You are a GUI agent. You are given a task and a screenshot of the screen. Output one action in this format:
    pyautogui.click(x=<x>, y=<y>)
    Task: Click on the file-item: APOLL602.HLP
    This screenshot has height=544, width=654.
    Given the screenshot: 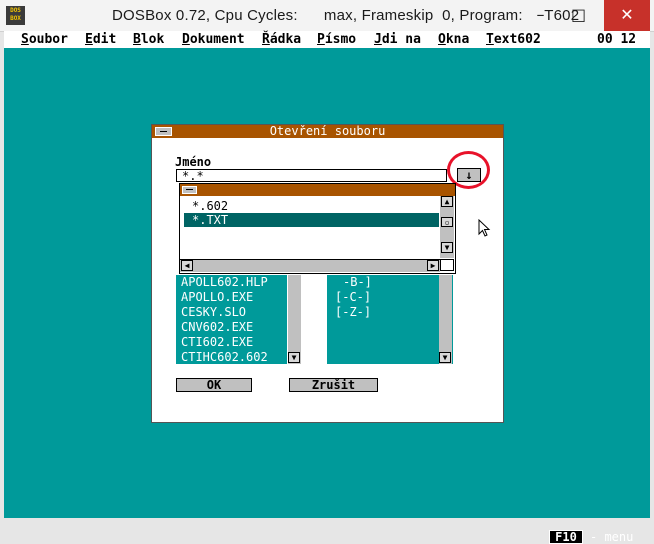 What is the action you would take?
    pyautogui.click(x=224, y=282)
    